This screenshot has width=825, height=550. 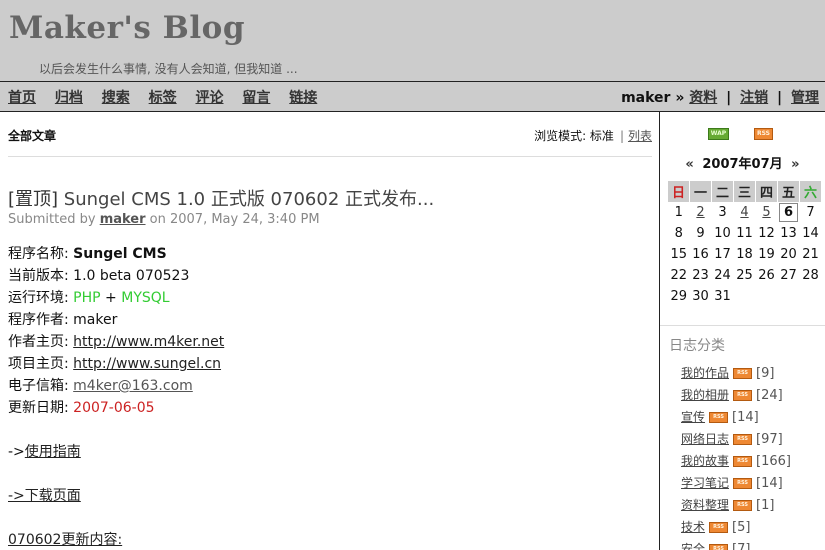 I want to click on site-title: Maker's Blog, so click(x=127, y=28).